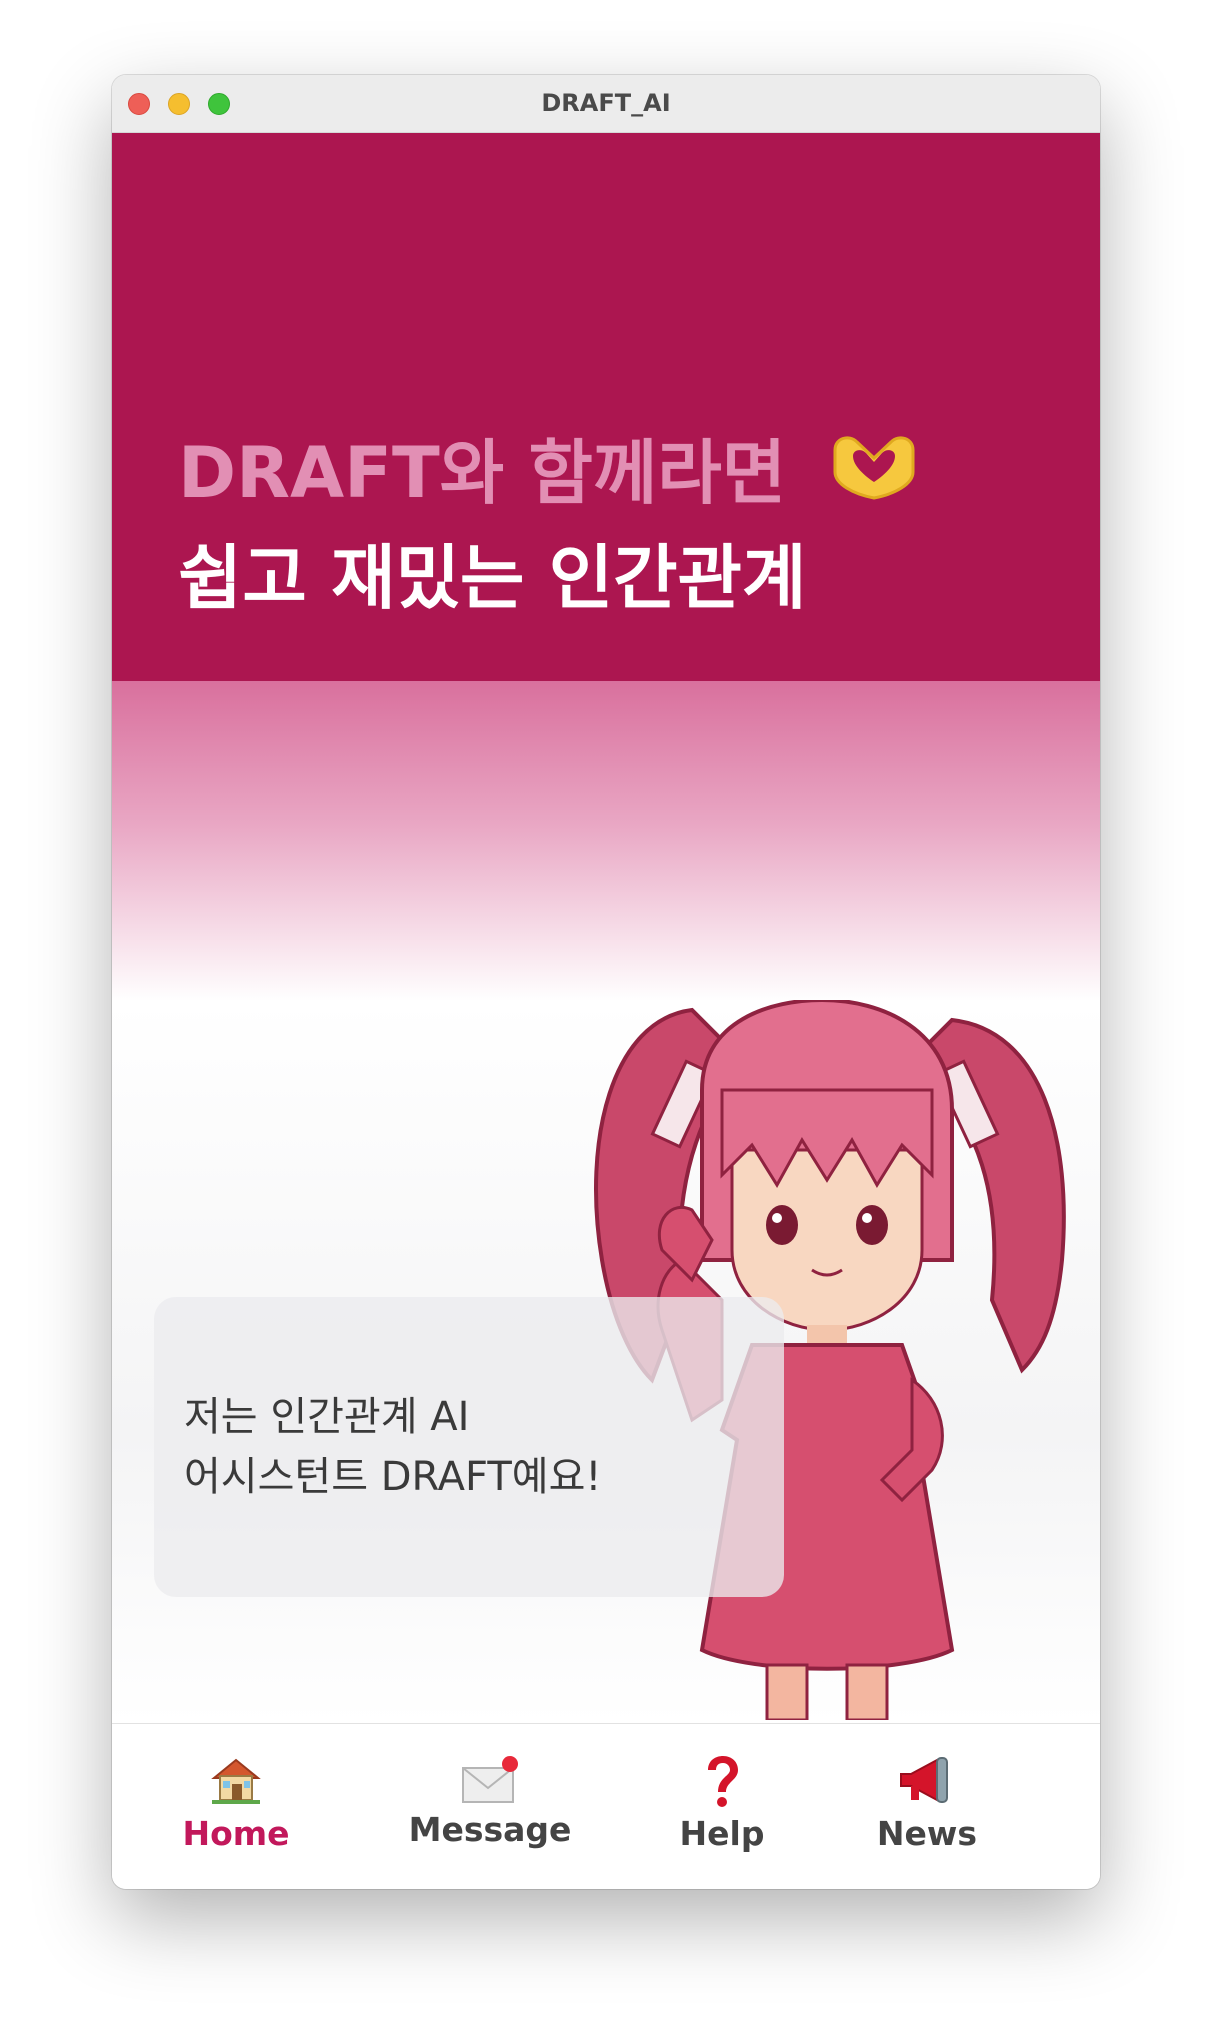  I want to click on tab-news-label: News, so click(927, 1833).